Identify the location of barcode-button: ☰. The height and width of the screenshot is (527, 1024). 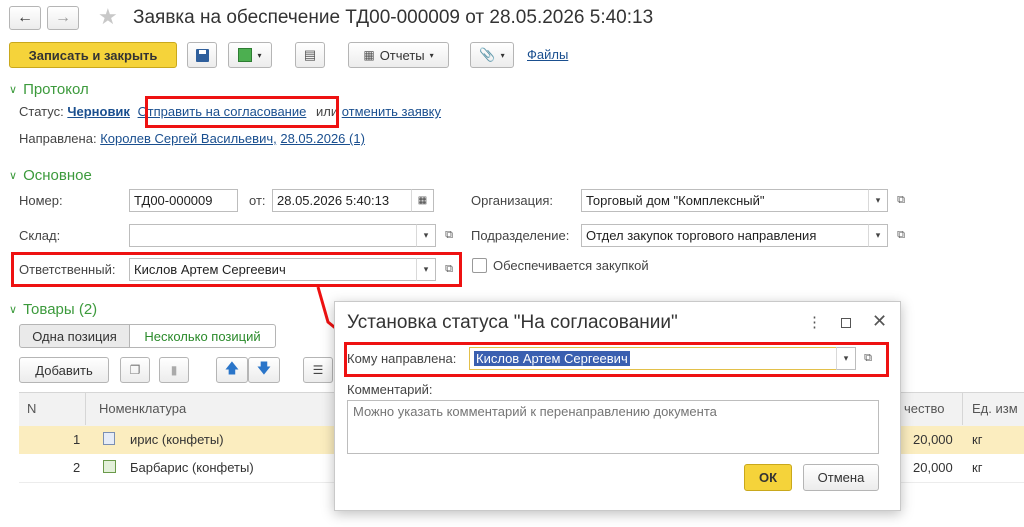
(318, 370).